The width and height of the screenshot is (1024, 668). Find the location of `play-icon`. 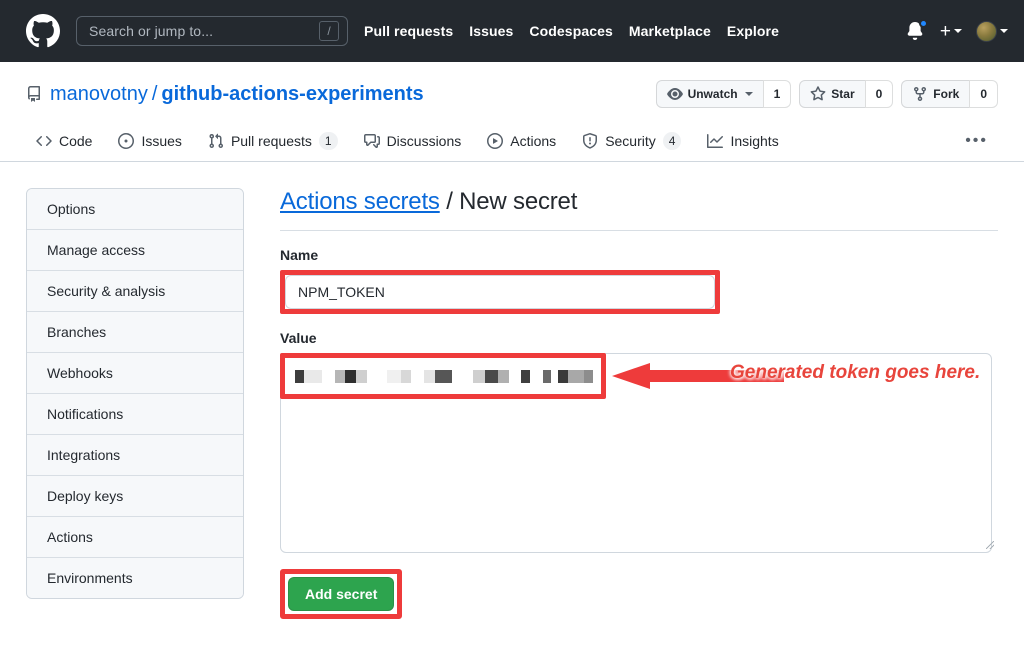

play-icon is located at coordinates (495, 141).